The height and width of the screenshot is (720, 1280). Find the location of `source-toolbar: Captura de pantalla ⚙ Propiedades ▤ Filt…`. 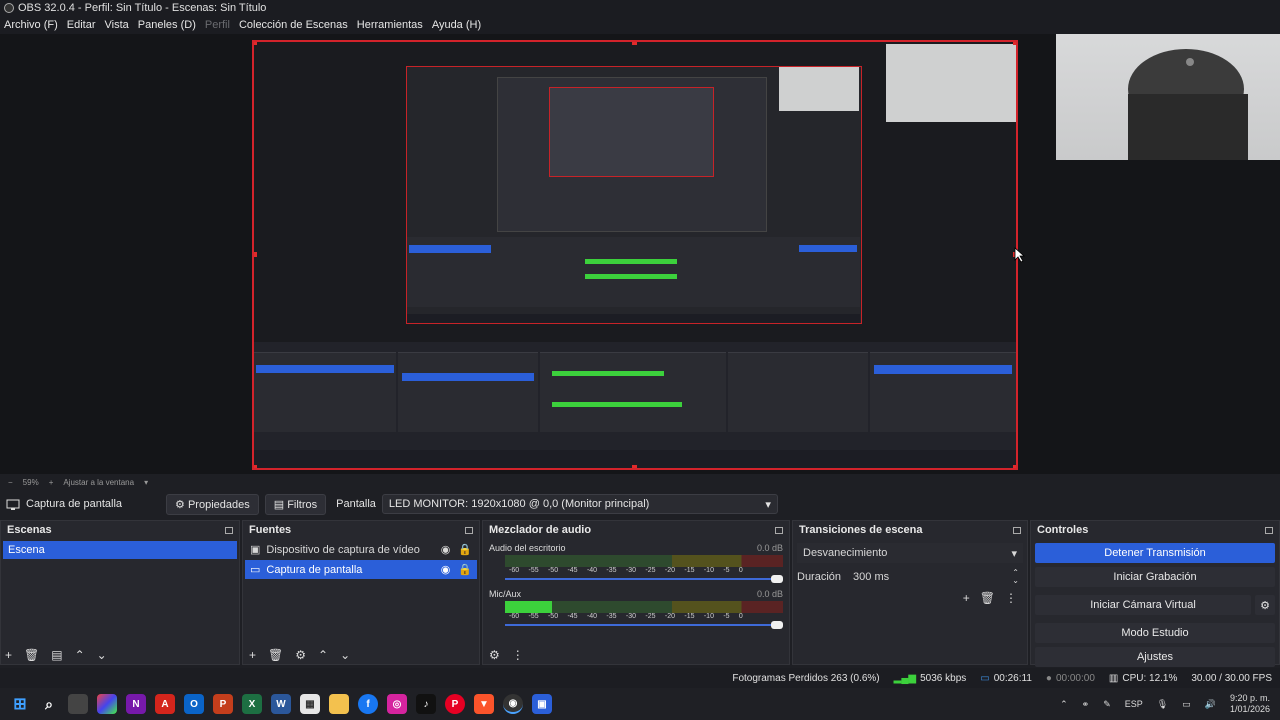

source-toolbar: Captura de pantalla ⚙ Propiedades ▤ Filt… is located at coordinates (640, 504).